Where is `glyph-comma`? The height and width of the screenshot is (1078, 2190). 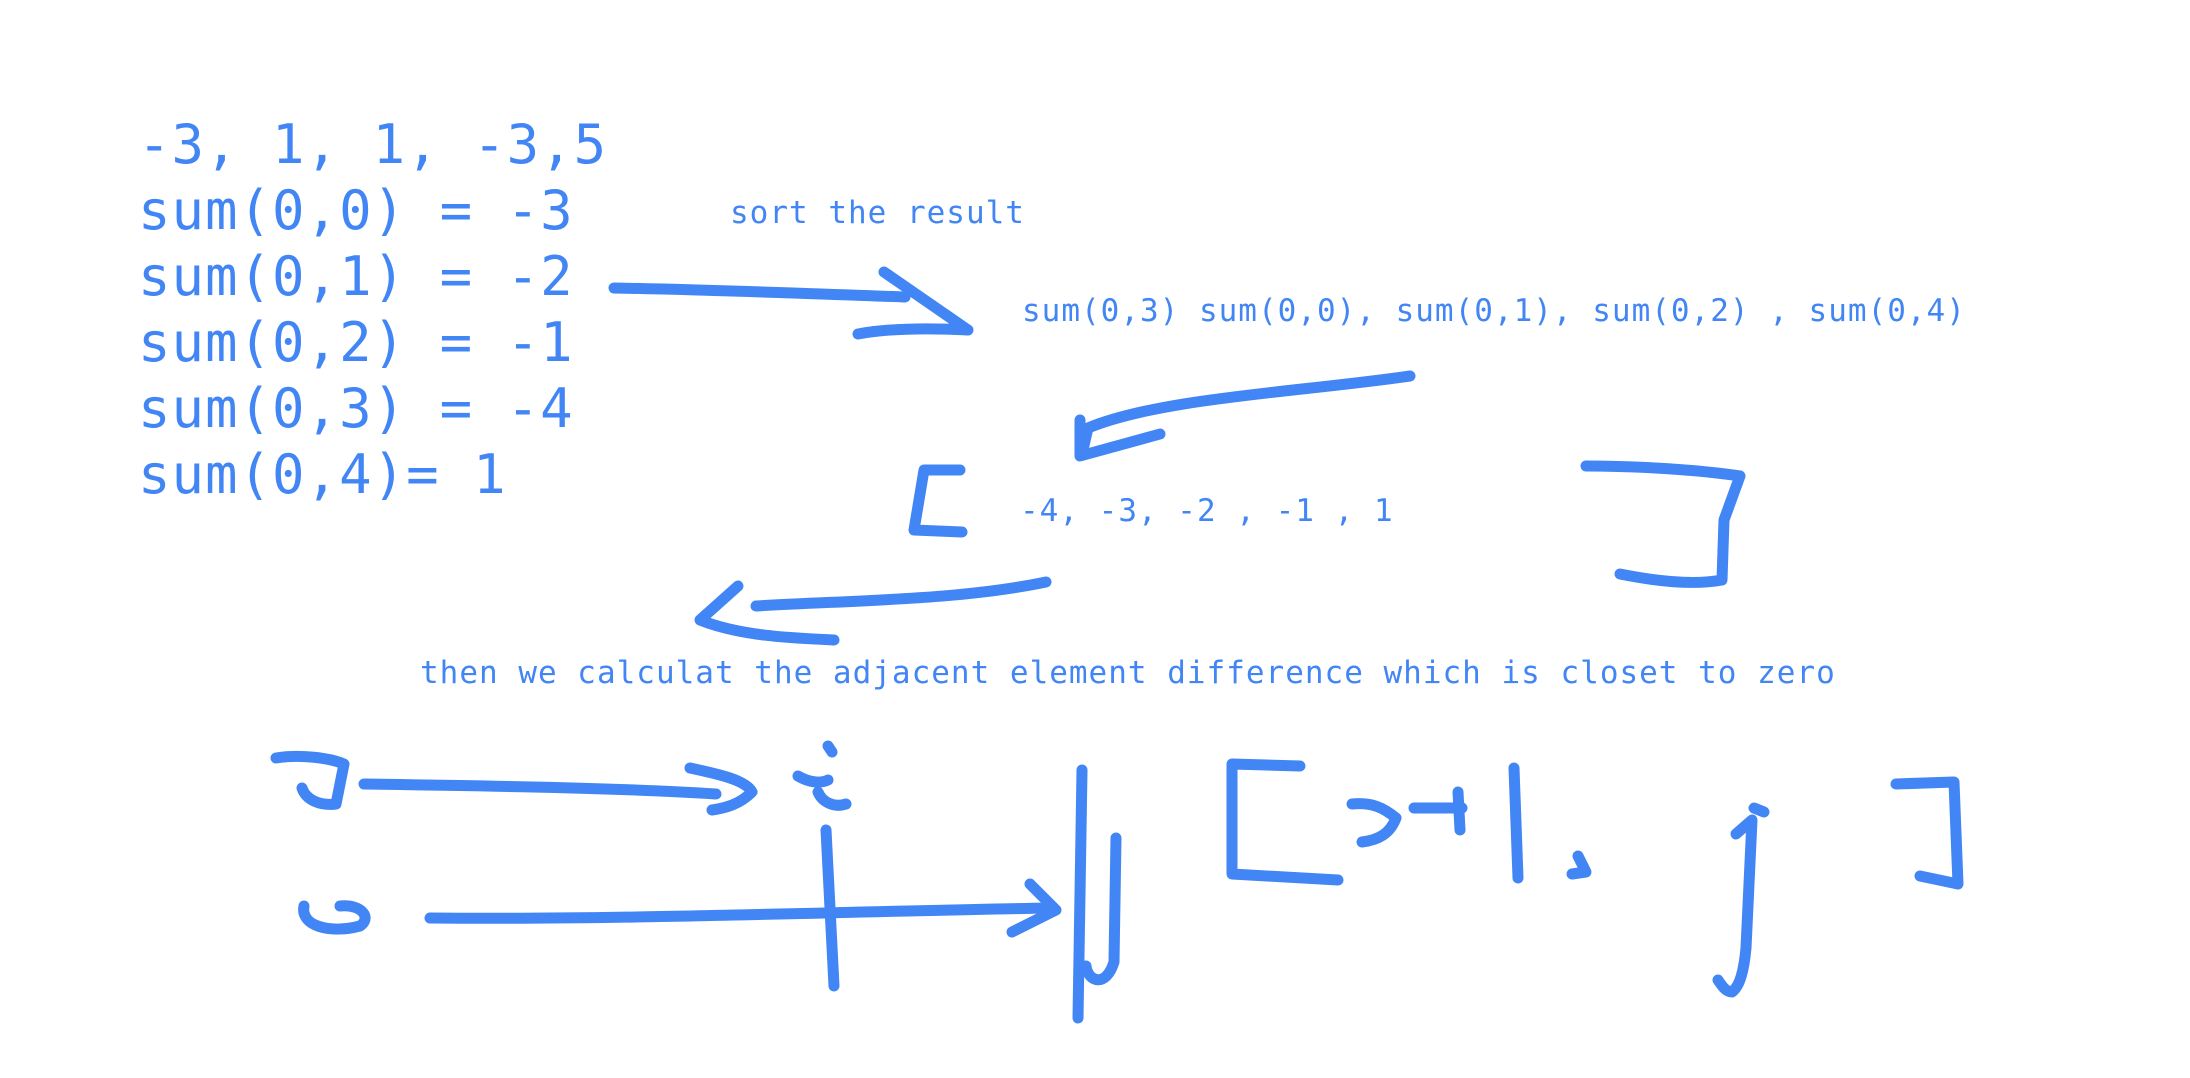
glyph-comma is located at coordinates (1579, 865).